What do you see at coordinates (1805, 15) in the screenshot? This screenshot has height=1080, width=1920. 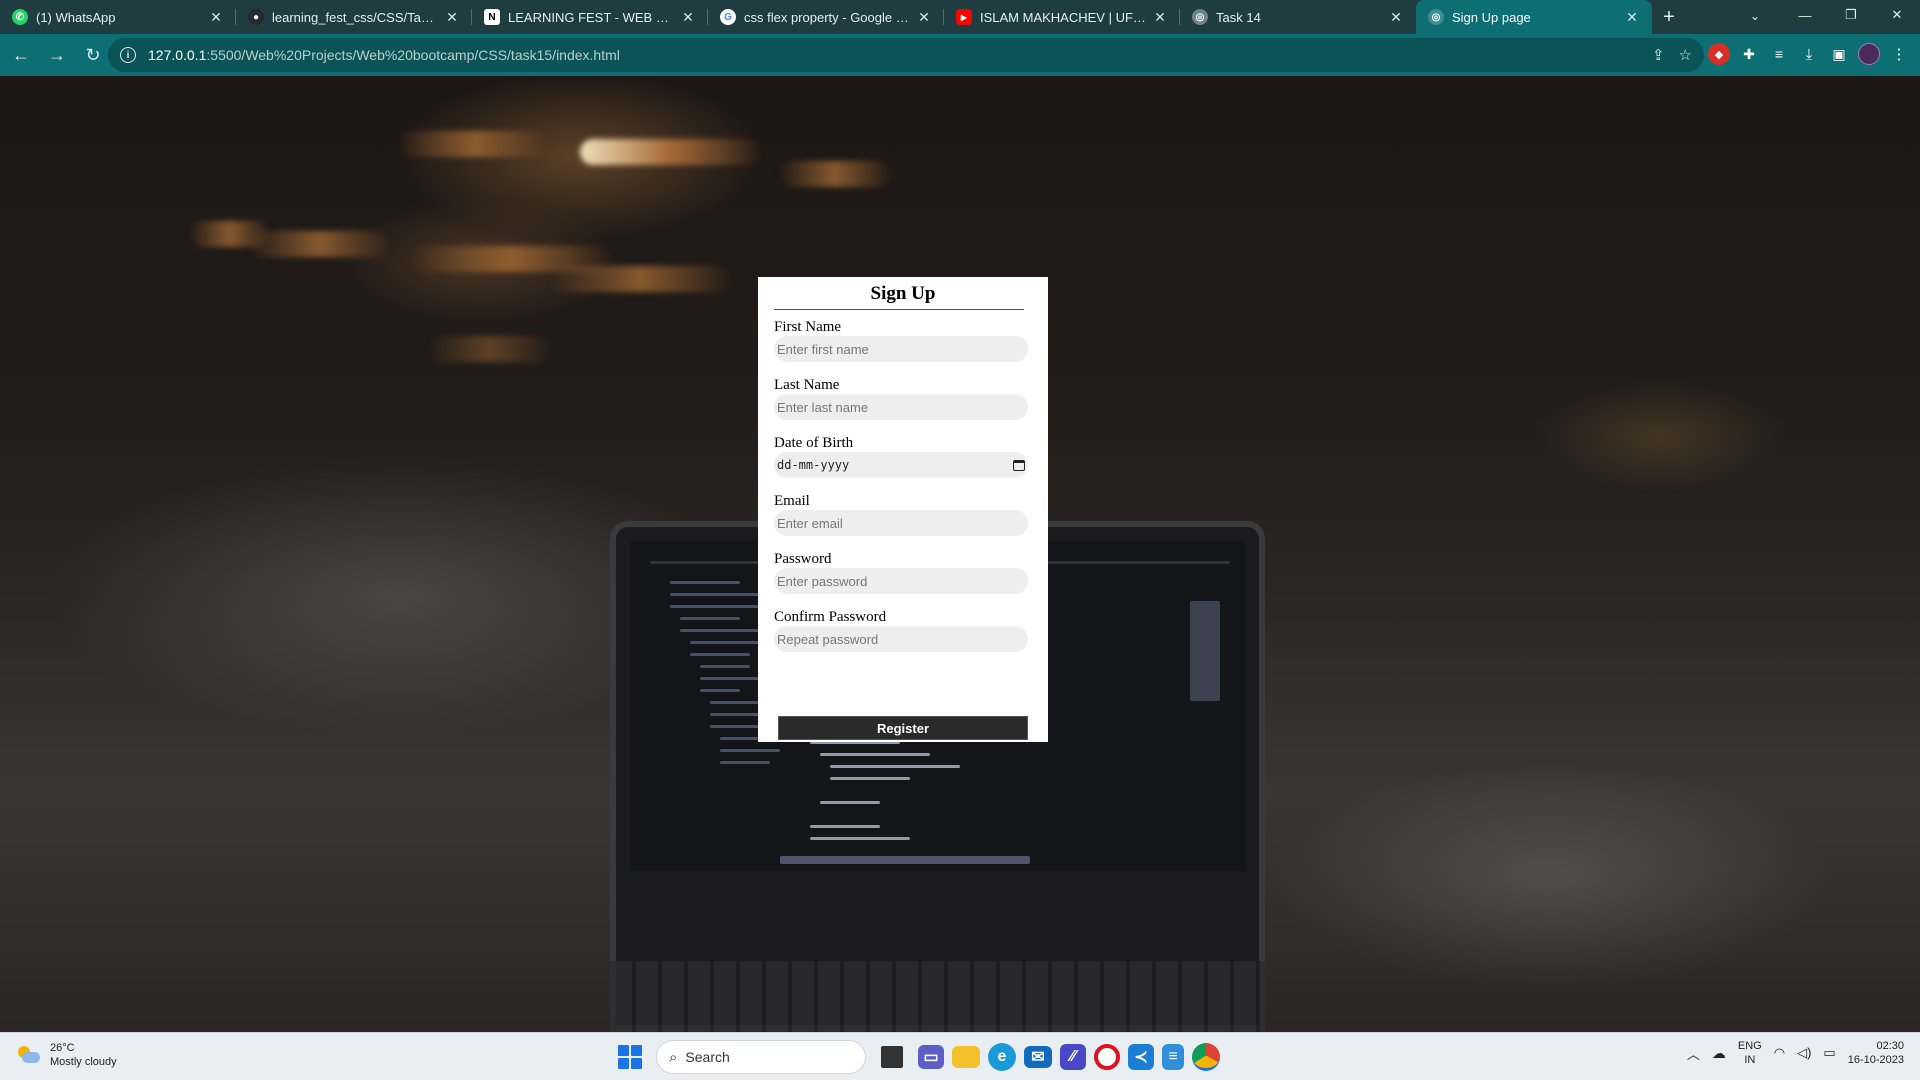 I see `minimize-button: —` at bounding box center [1805, 15].